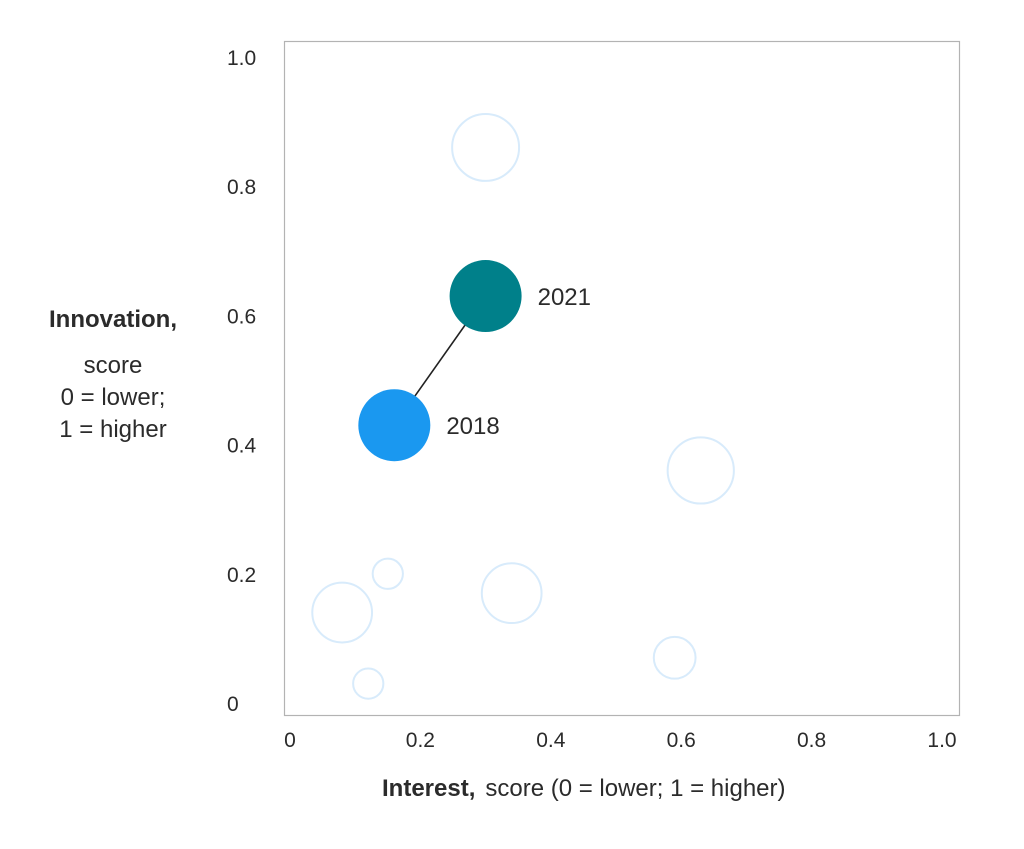 Image resolution: width=1024 pixels, height=849 pixels. What do you see at coordinates (242, 381) in the screenshot?
I see `y-axis-ticks: 0 0.2 0.4 0.6 0.8 1.0` at bounding box center [242, 381].